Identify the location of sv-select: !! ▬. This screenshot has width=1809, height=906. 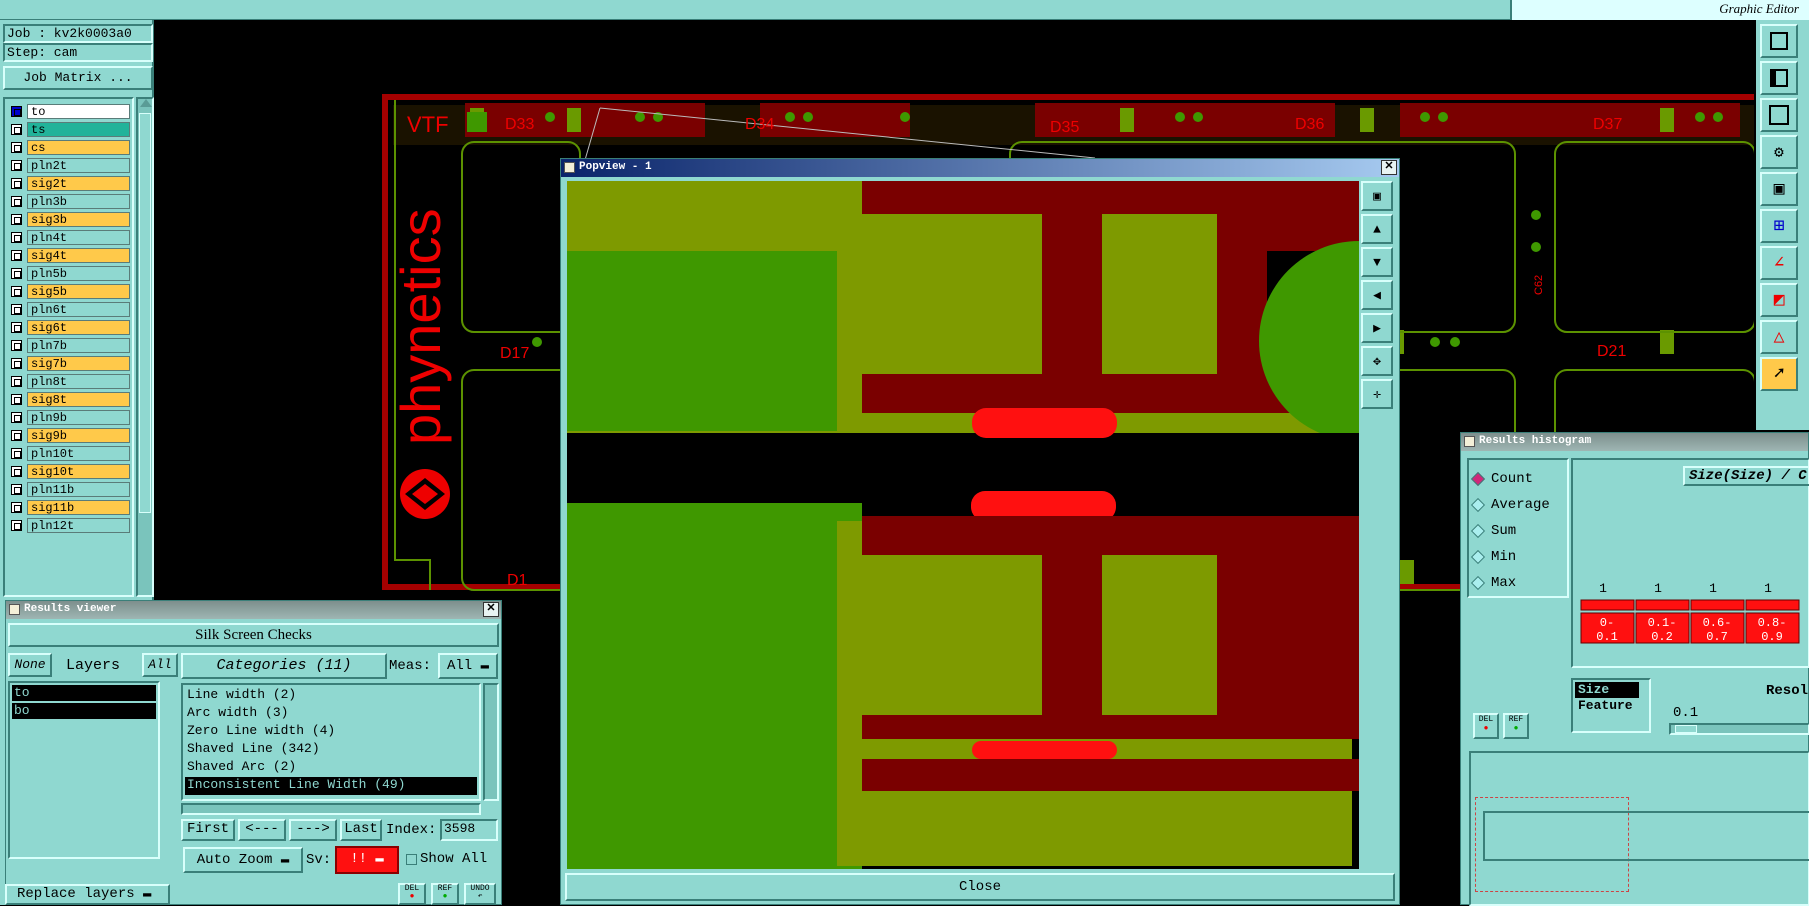
(367, 860).